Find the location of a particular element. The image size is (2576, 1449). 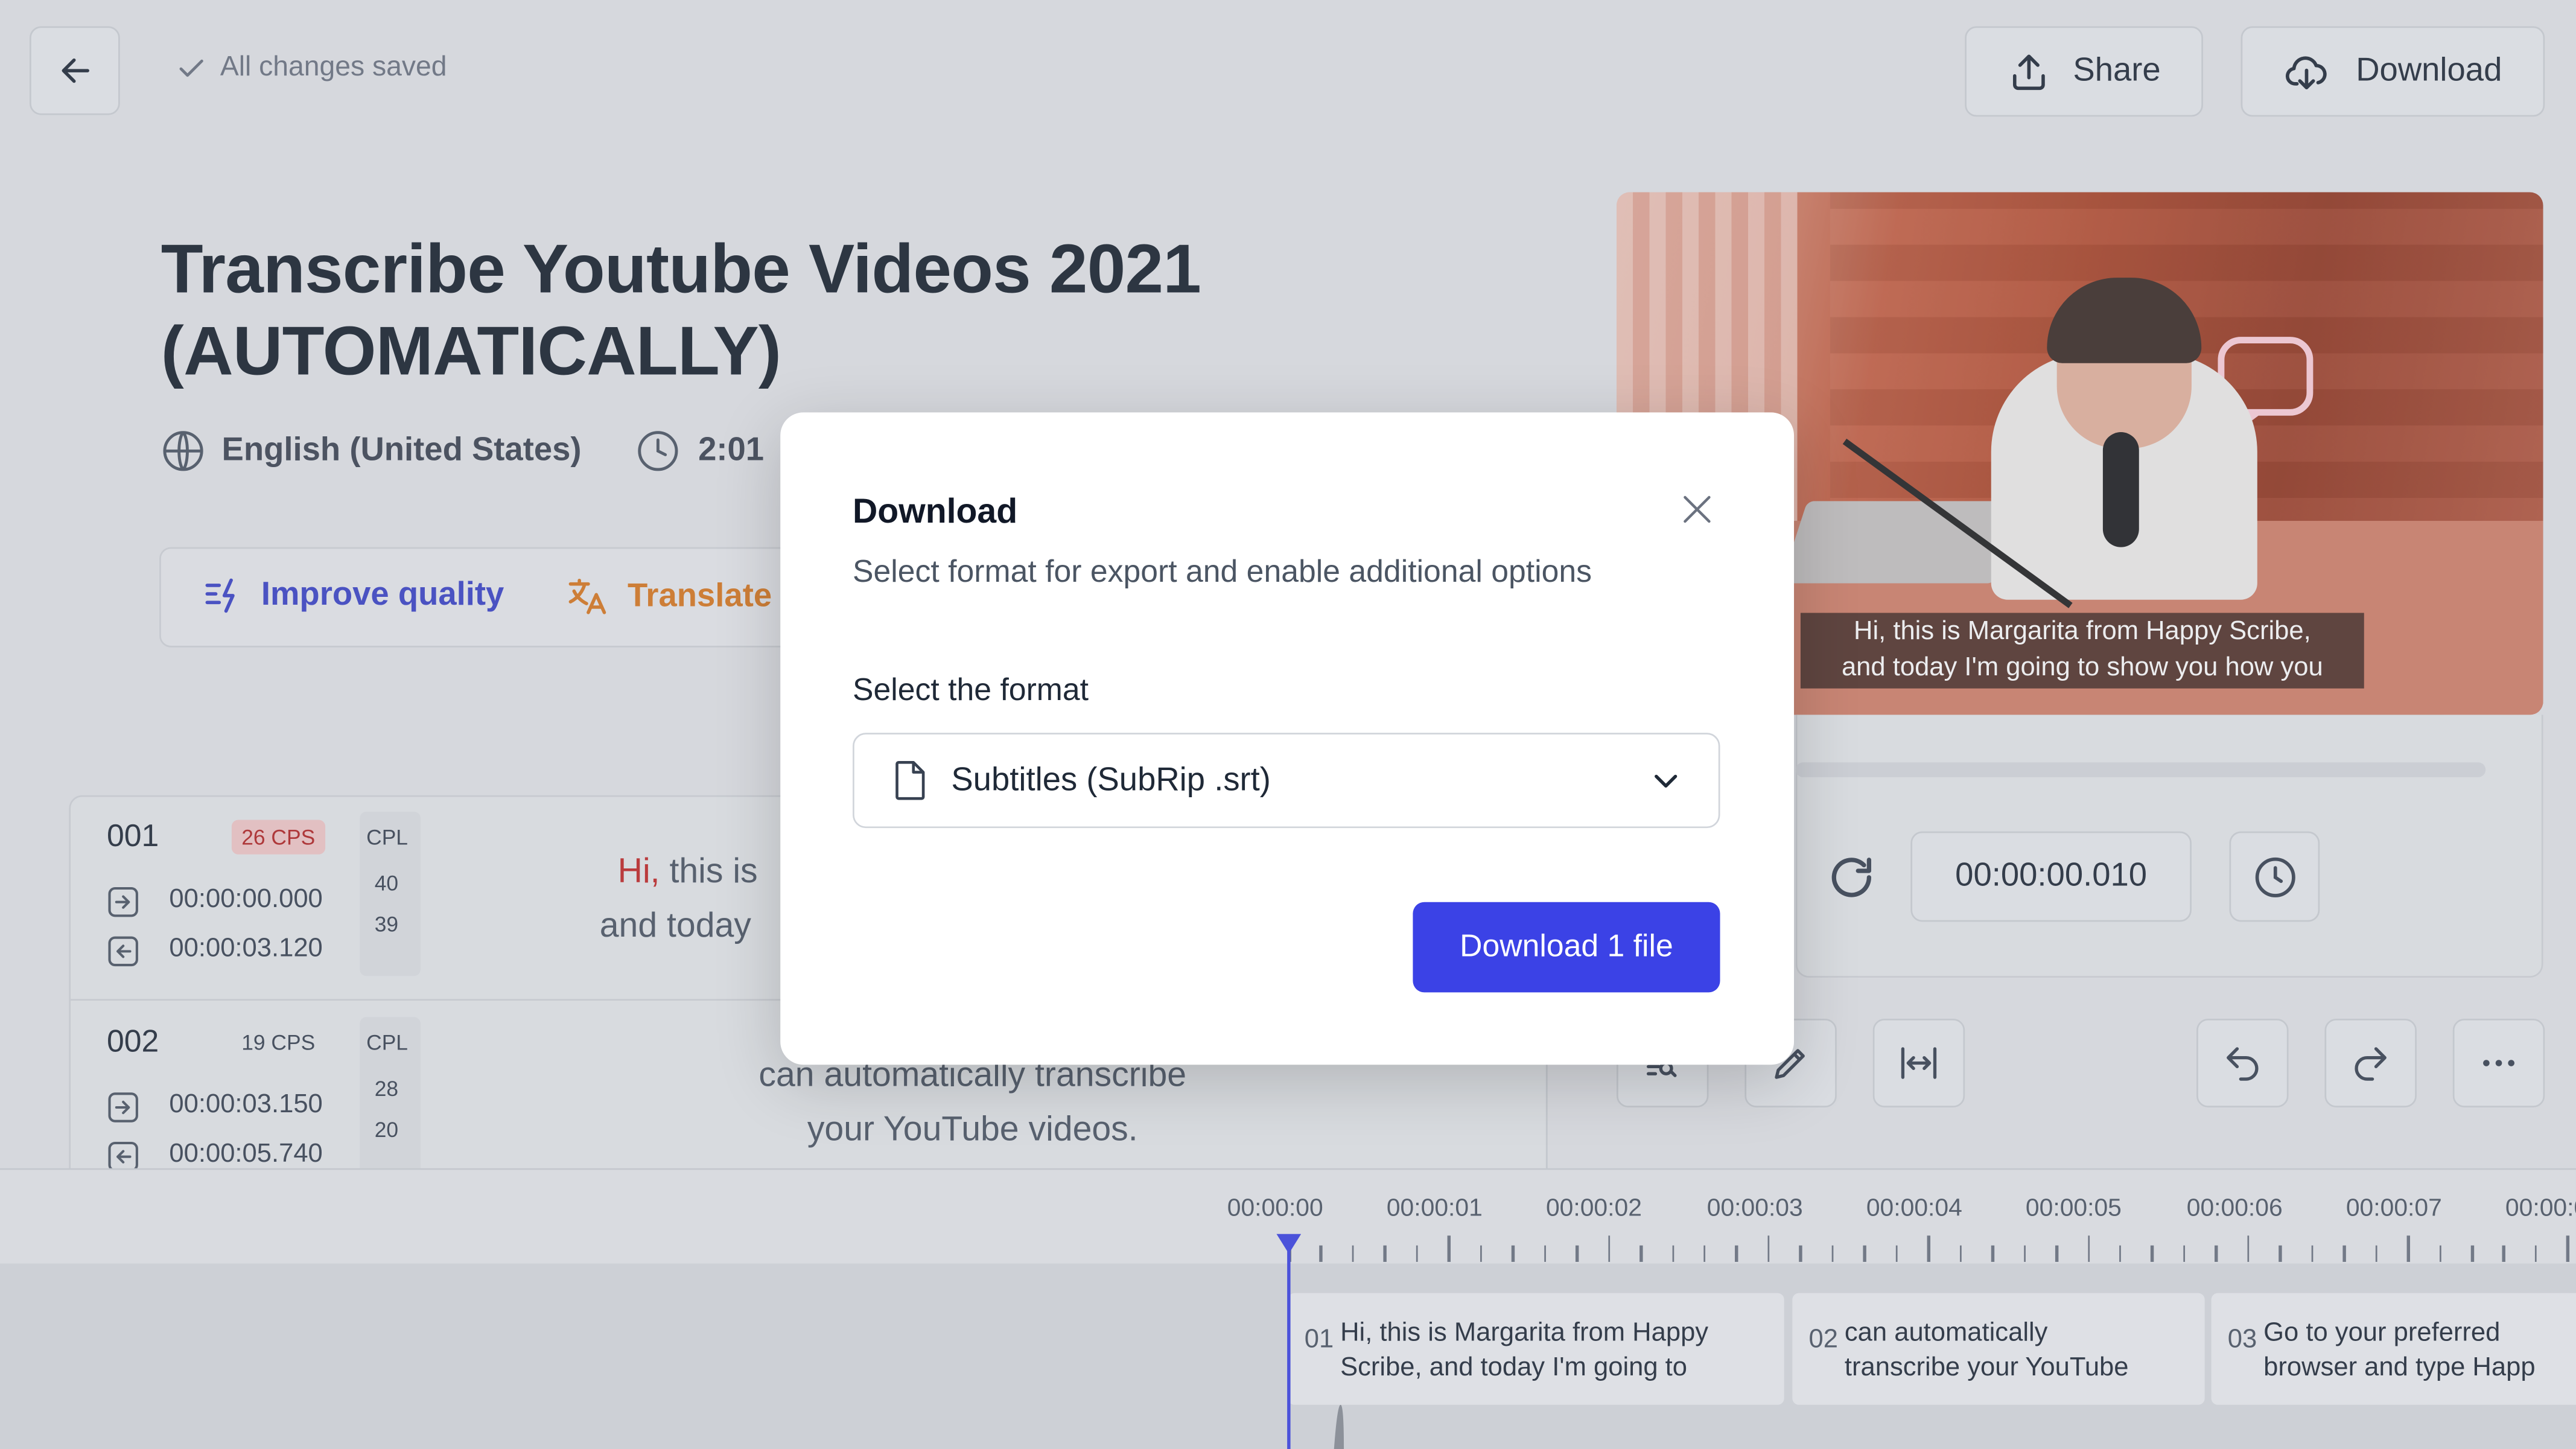

close-icon is located at coordinates (1697, 509).